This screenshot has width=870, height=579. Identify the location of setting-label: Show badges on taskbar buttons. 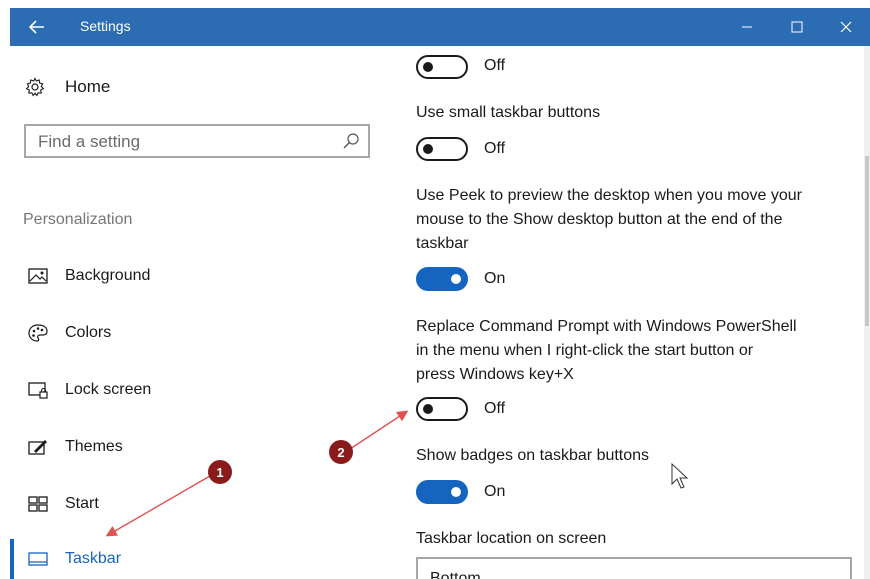
(533, 455).